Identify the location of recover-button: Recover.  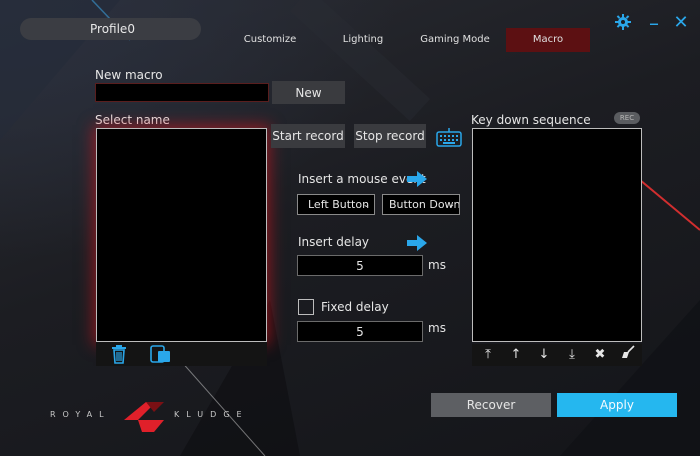
(491, 405).